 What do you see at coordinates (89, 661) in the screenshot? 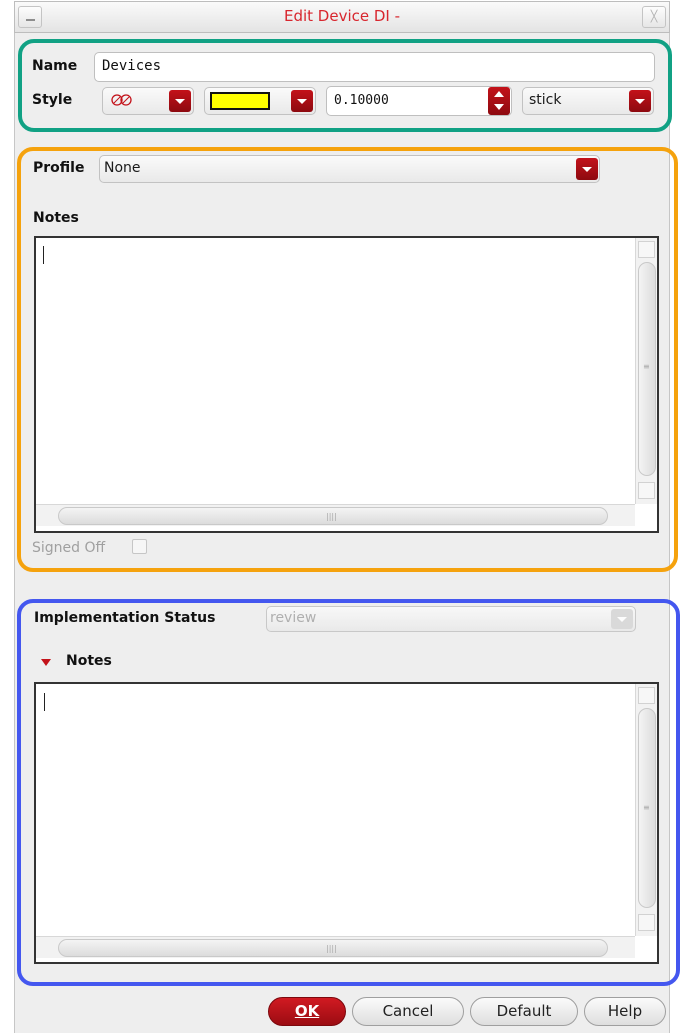
I see `impl-notes-label: Notes` at bounding box center [89, 661].